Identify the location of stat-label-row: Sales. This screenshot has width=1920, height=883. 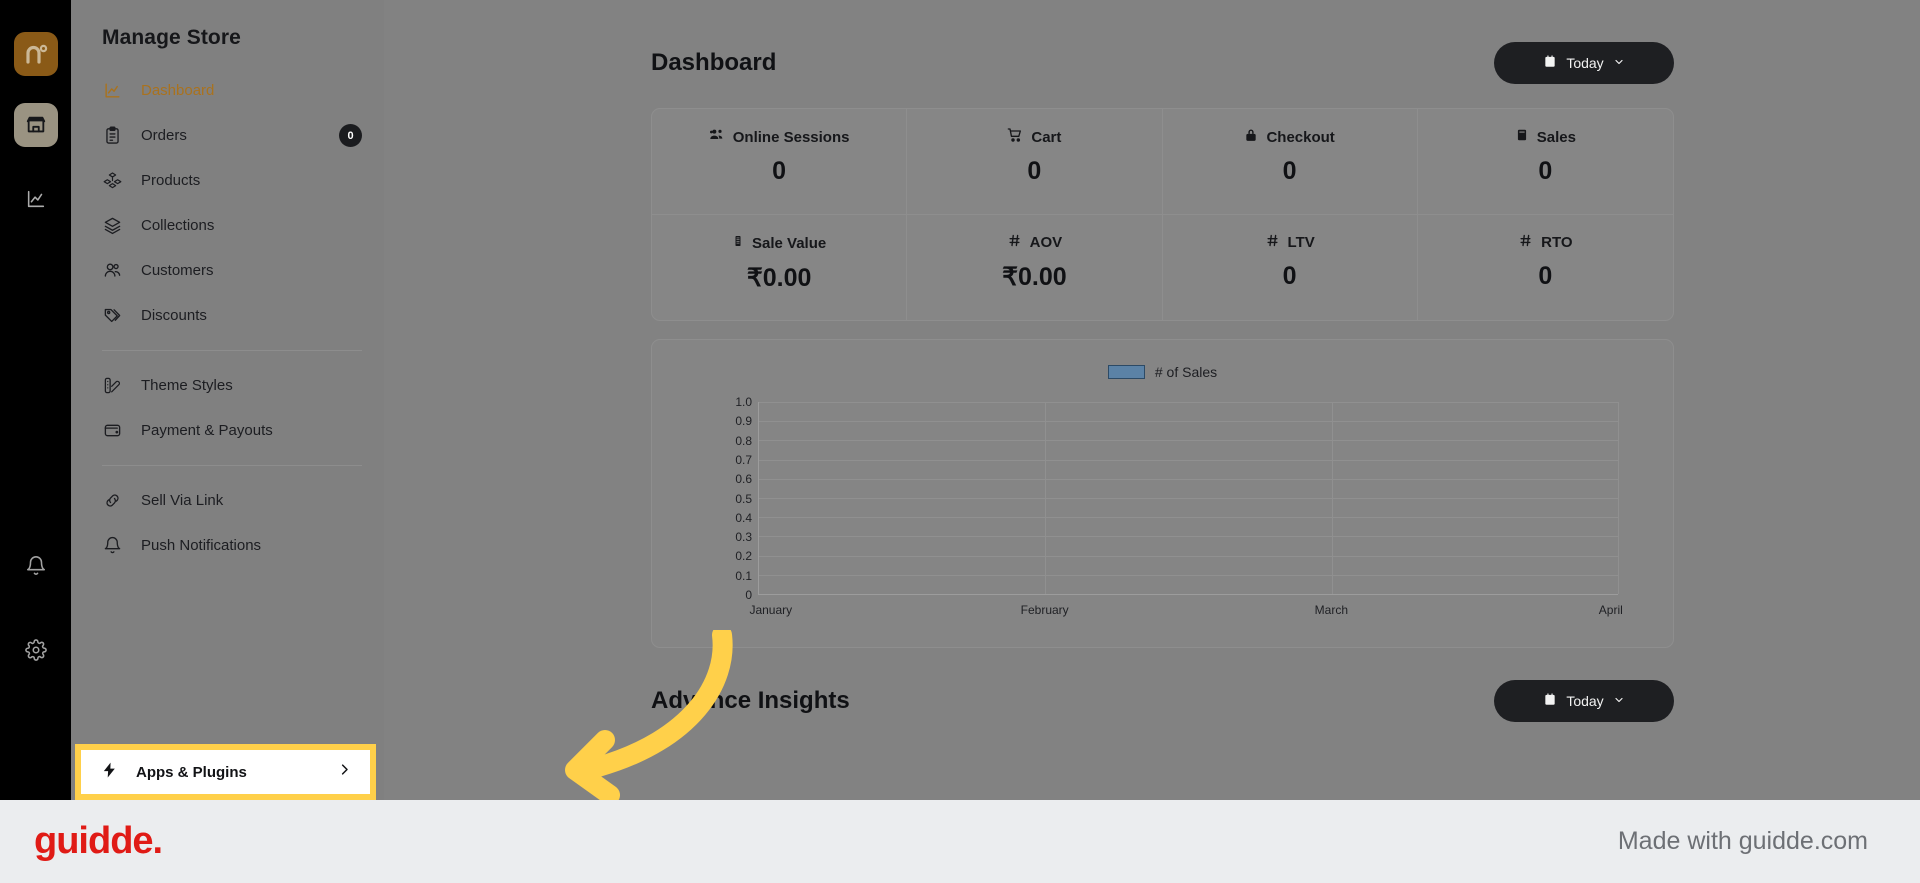
(1545, 137).